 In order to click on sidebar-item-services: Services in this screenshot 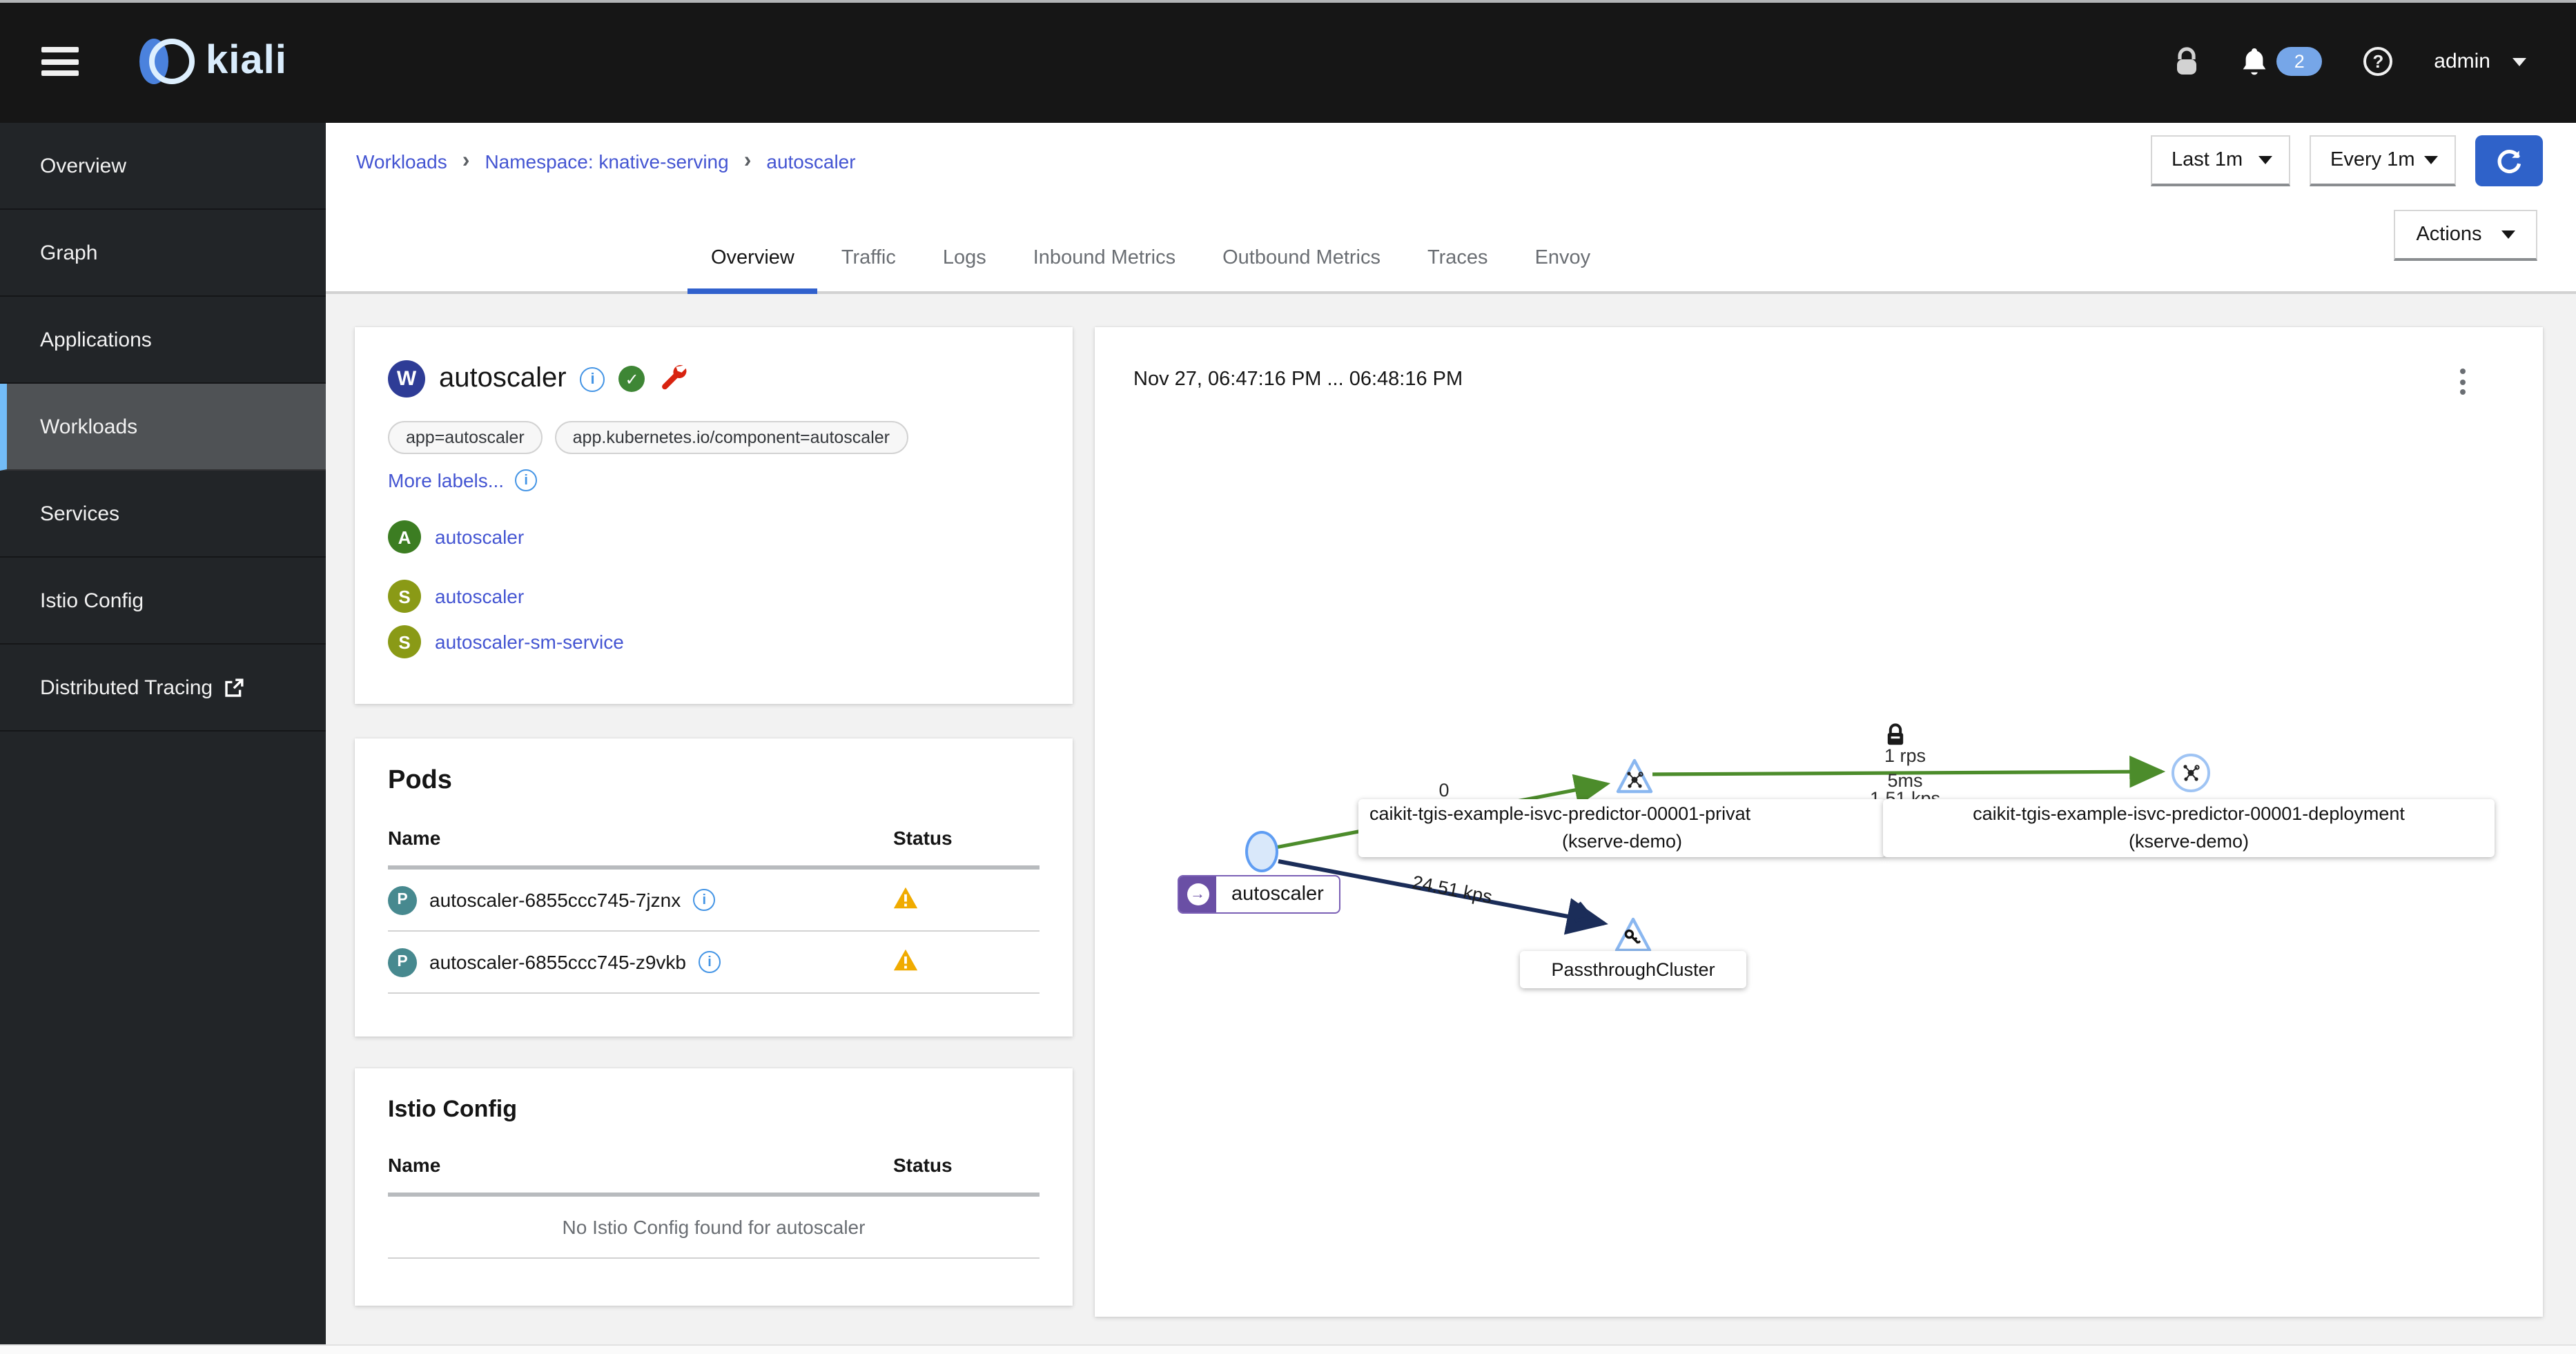, I will do `click(163, 514)`.